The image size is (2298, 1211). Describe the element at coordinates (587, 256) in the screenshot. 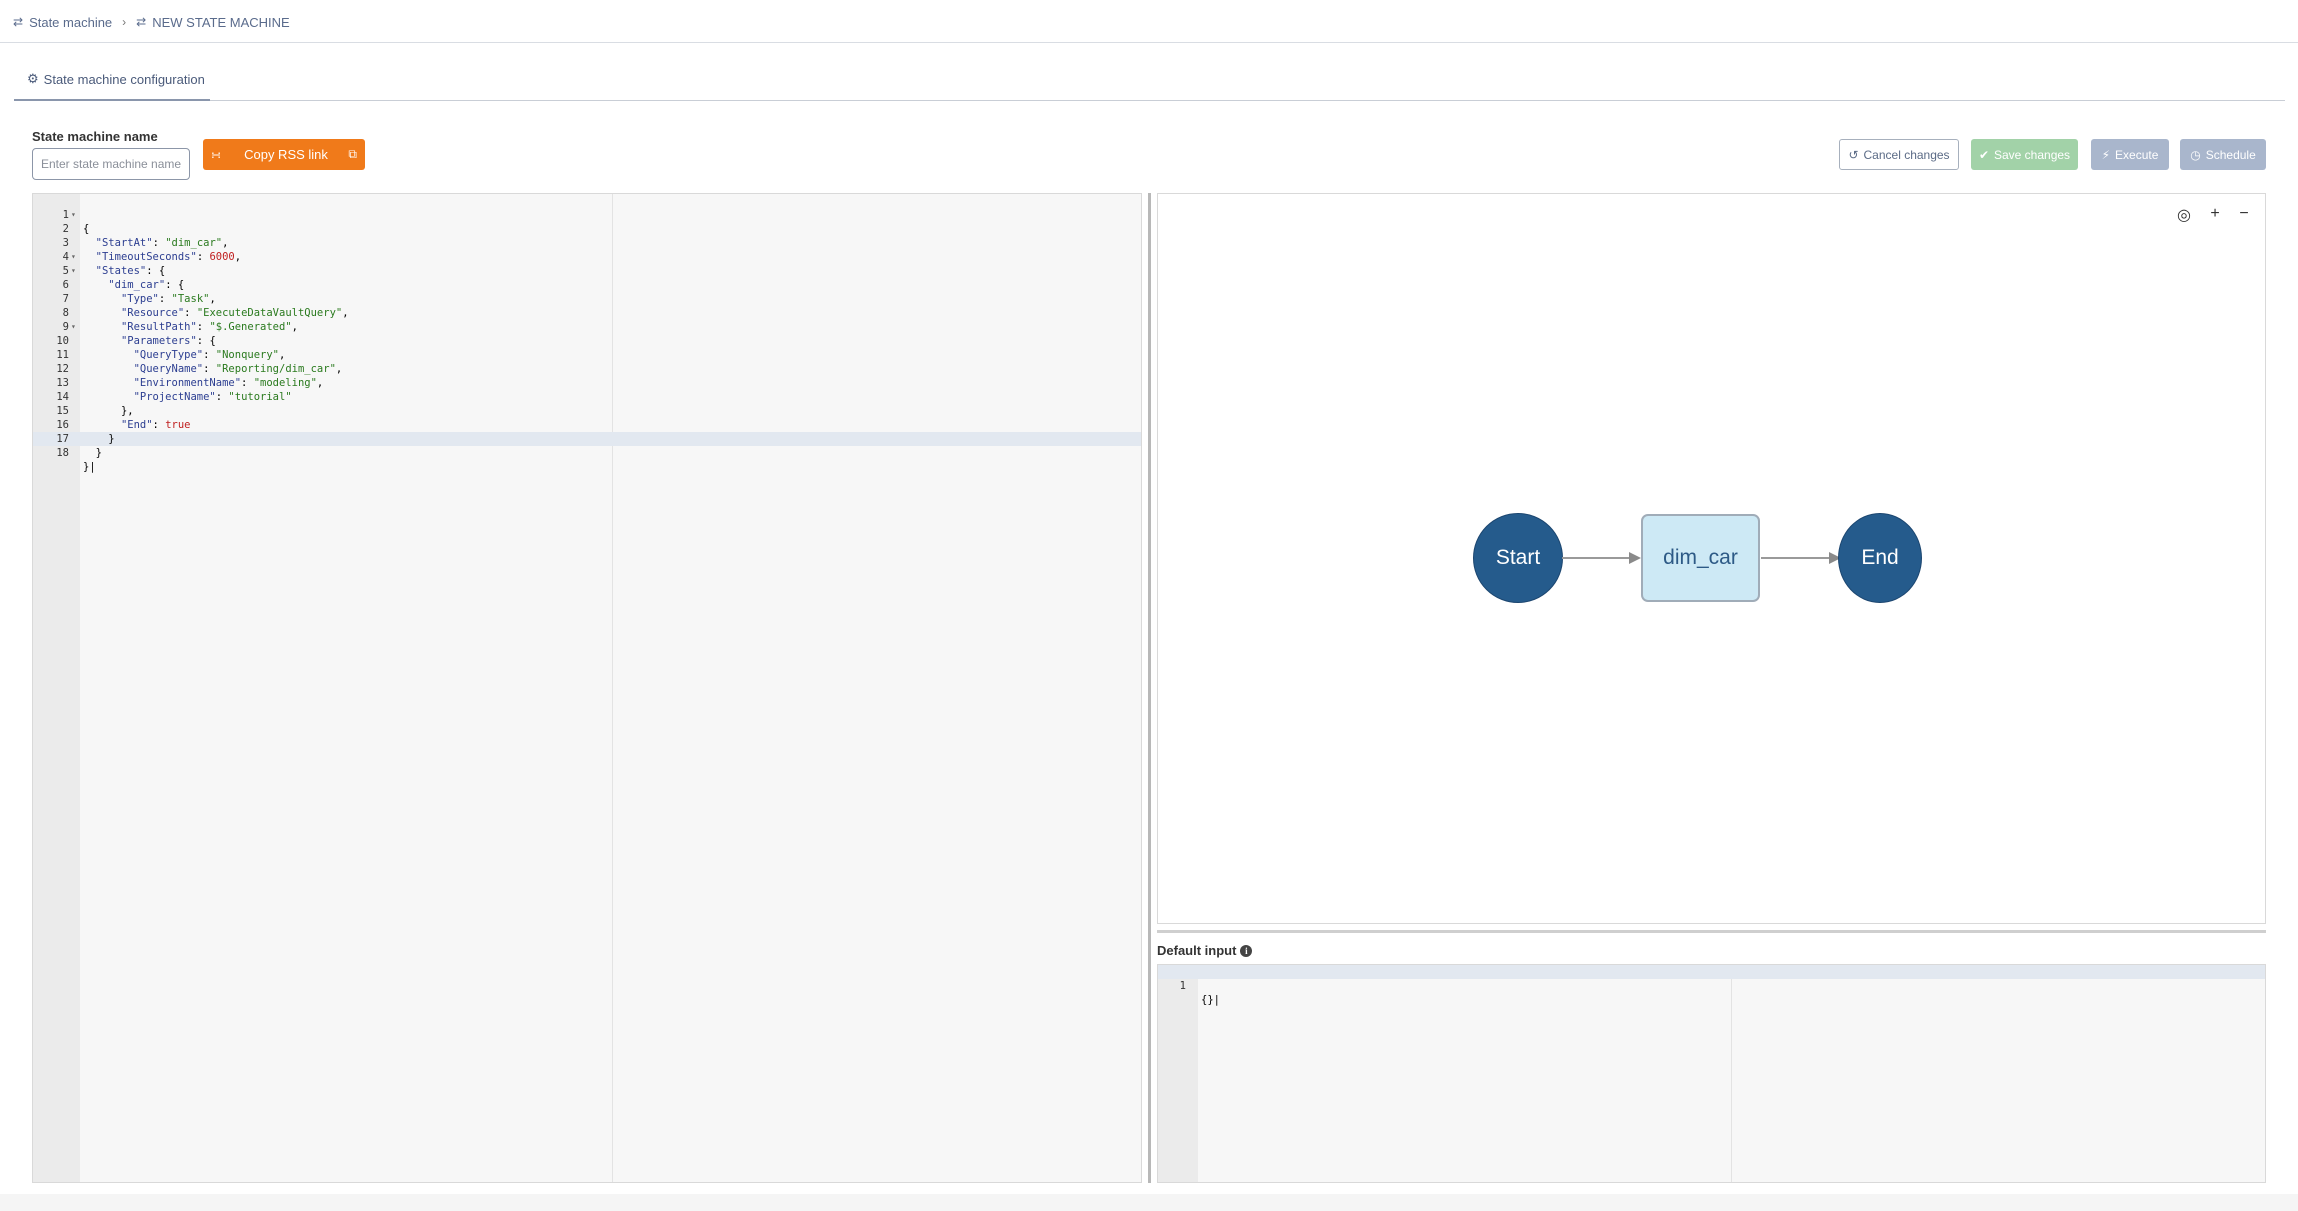

I see `code-line: 4 ▾ "States": {` at that location.